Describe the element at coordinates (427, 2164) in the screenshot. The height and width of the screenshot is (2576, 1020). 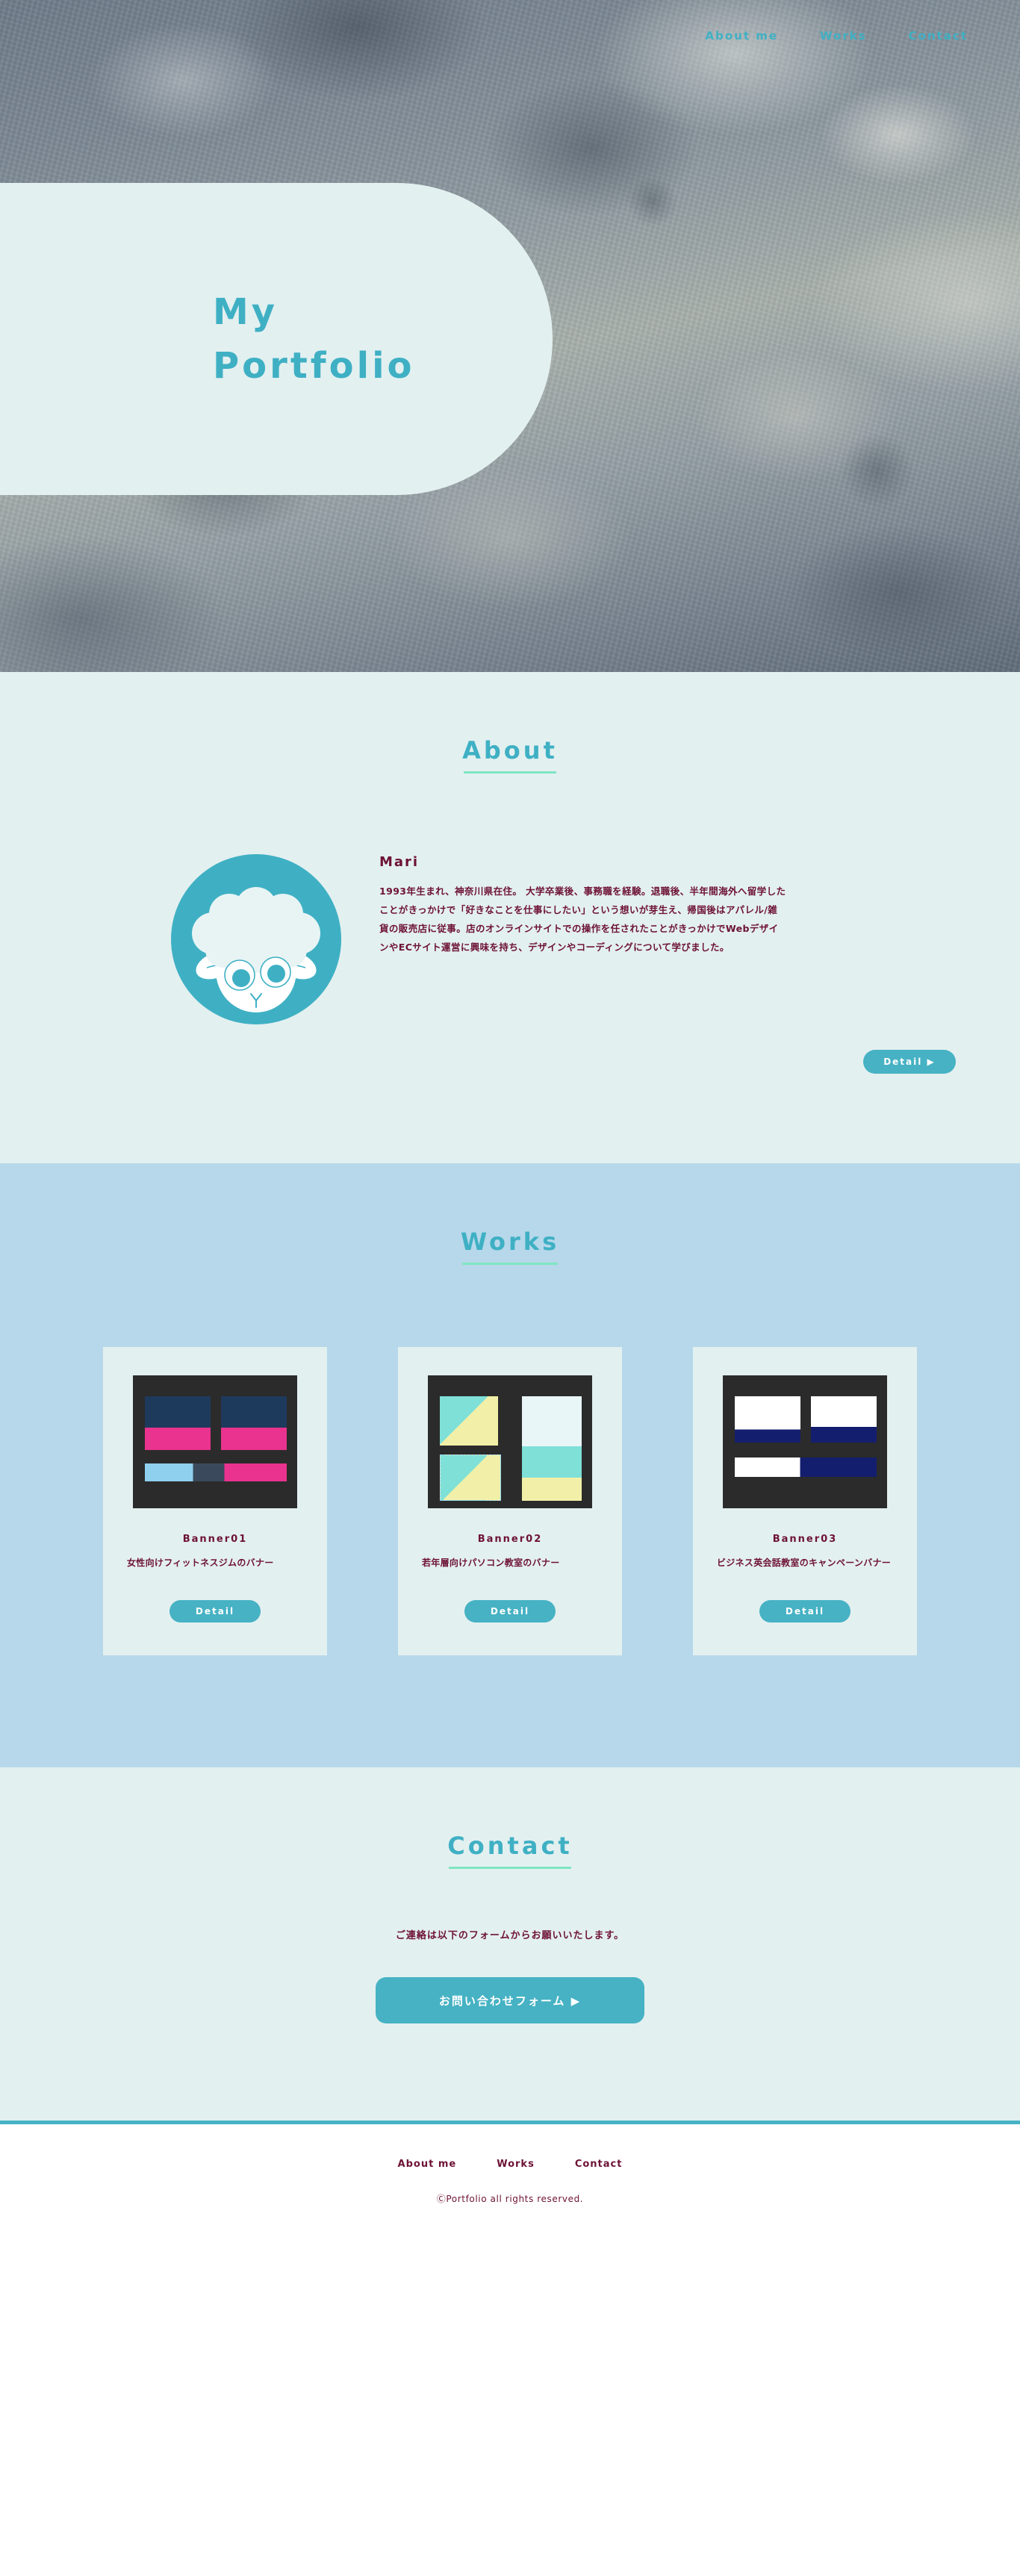
I see `footer-link-about-me: About me` at that location.